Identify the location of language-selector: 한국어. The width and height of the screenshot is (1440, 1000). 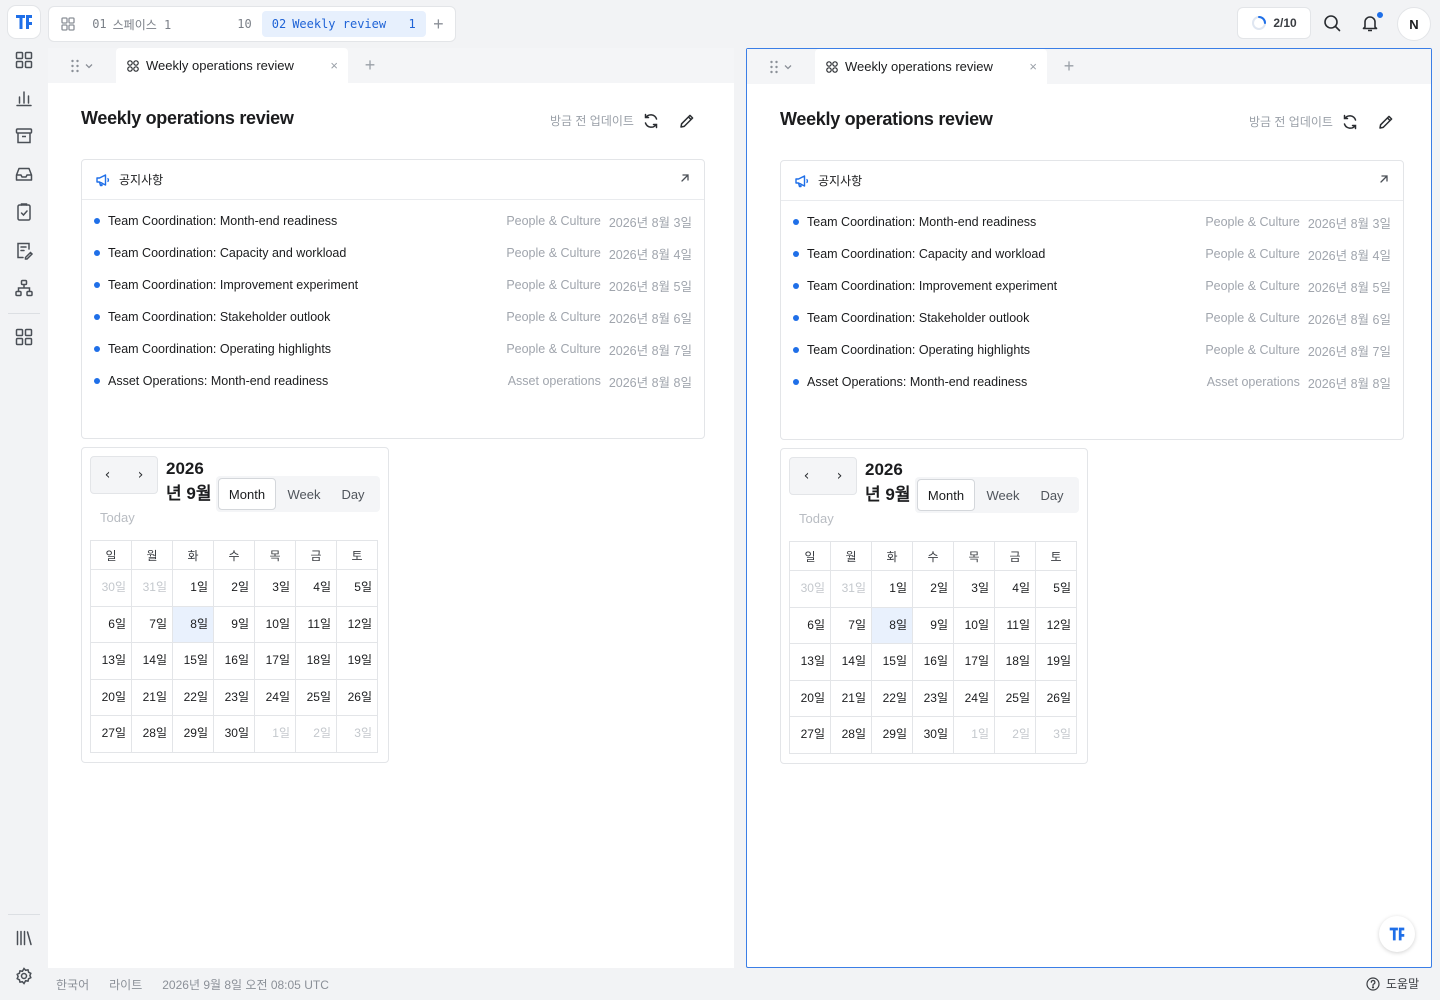
(72, 984).